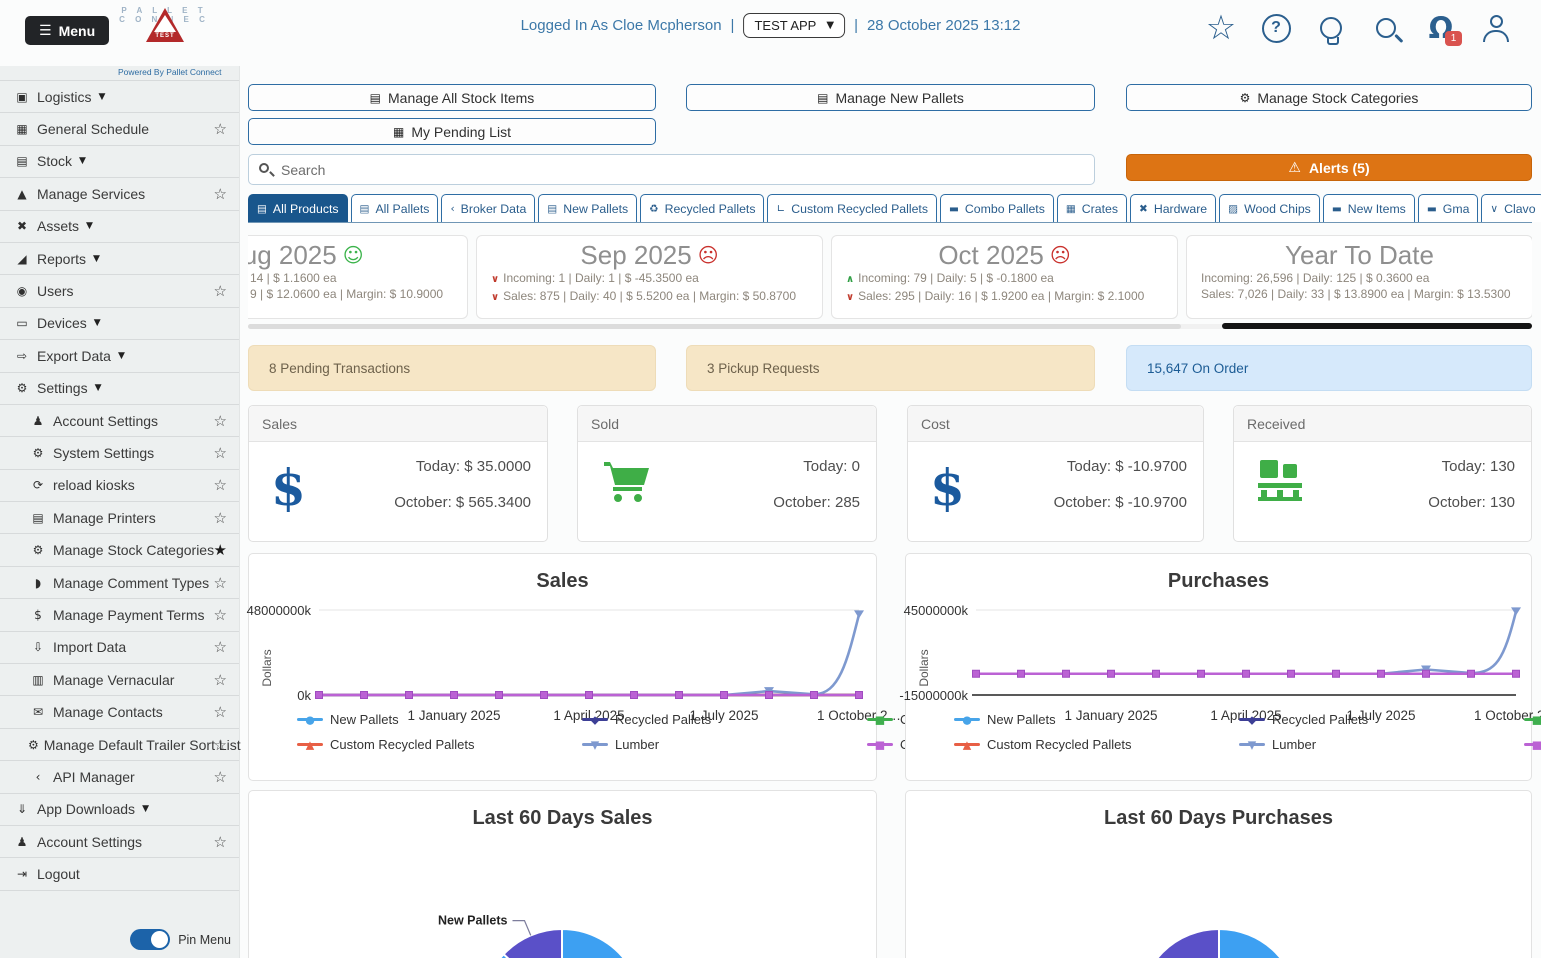  I want to click on manage-stock-categories-button: ⚙ Manage Stock Categories, so click(1329, 97).